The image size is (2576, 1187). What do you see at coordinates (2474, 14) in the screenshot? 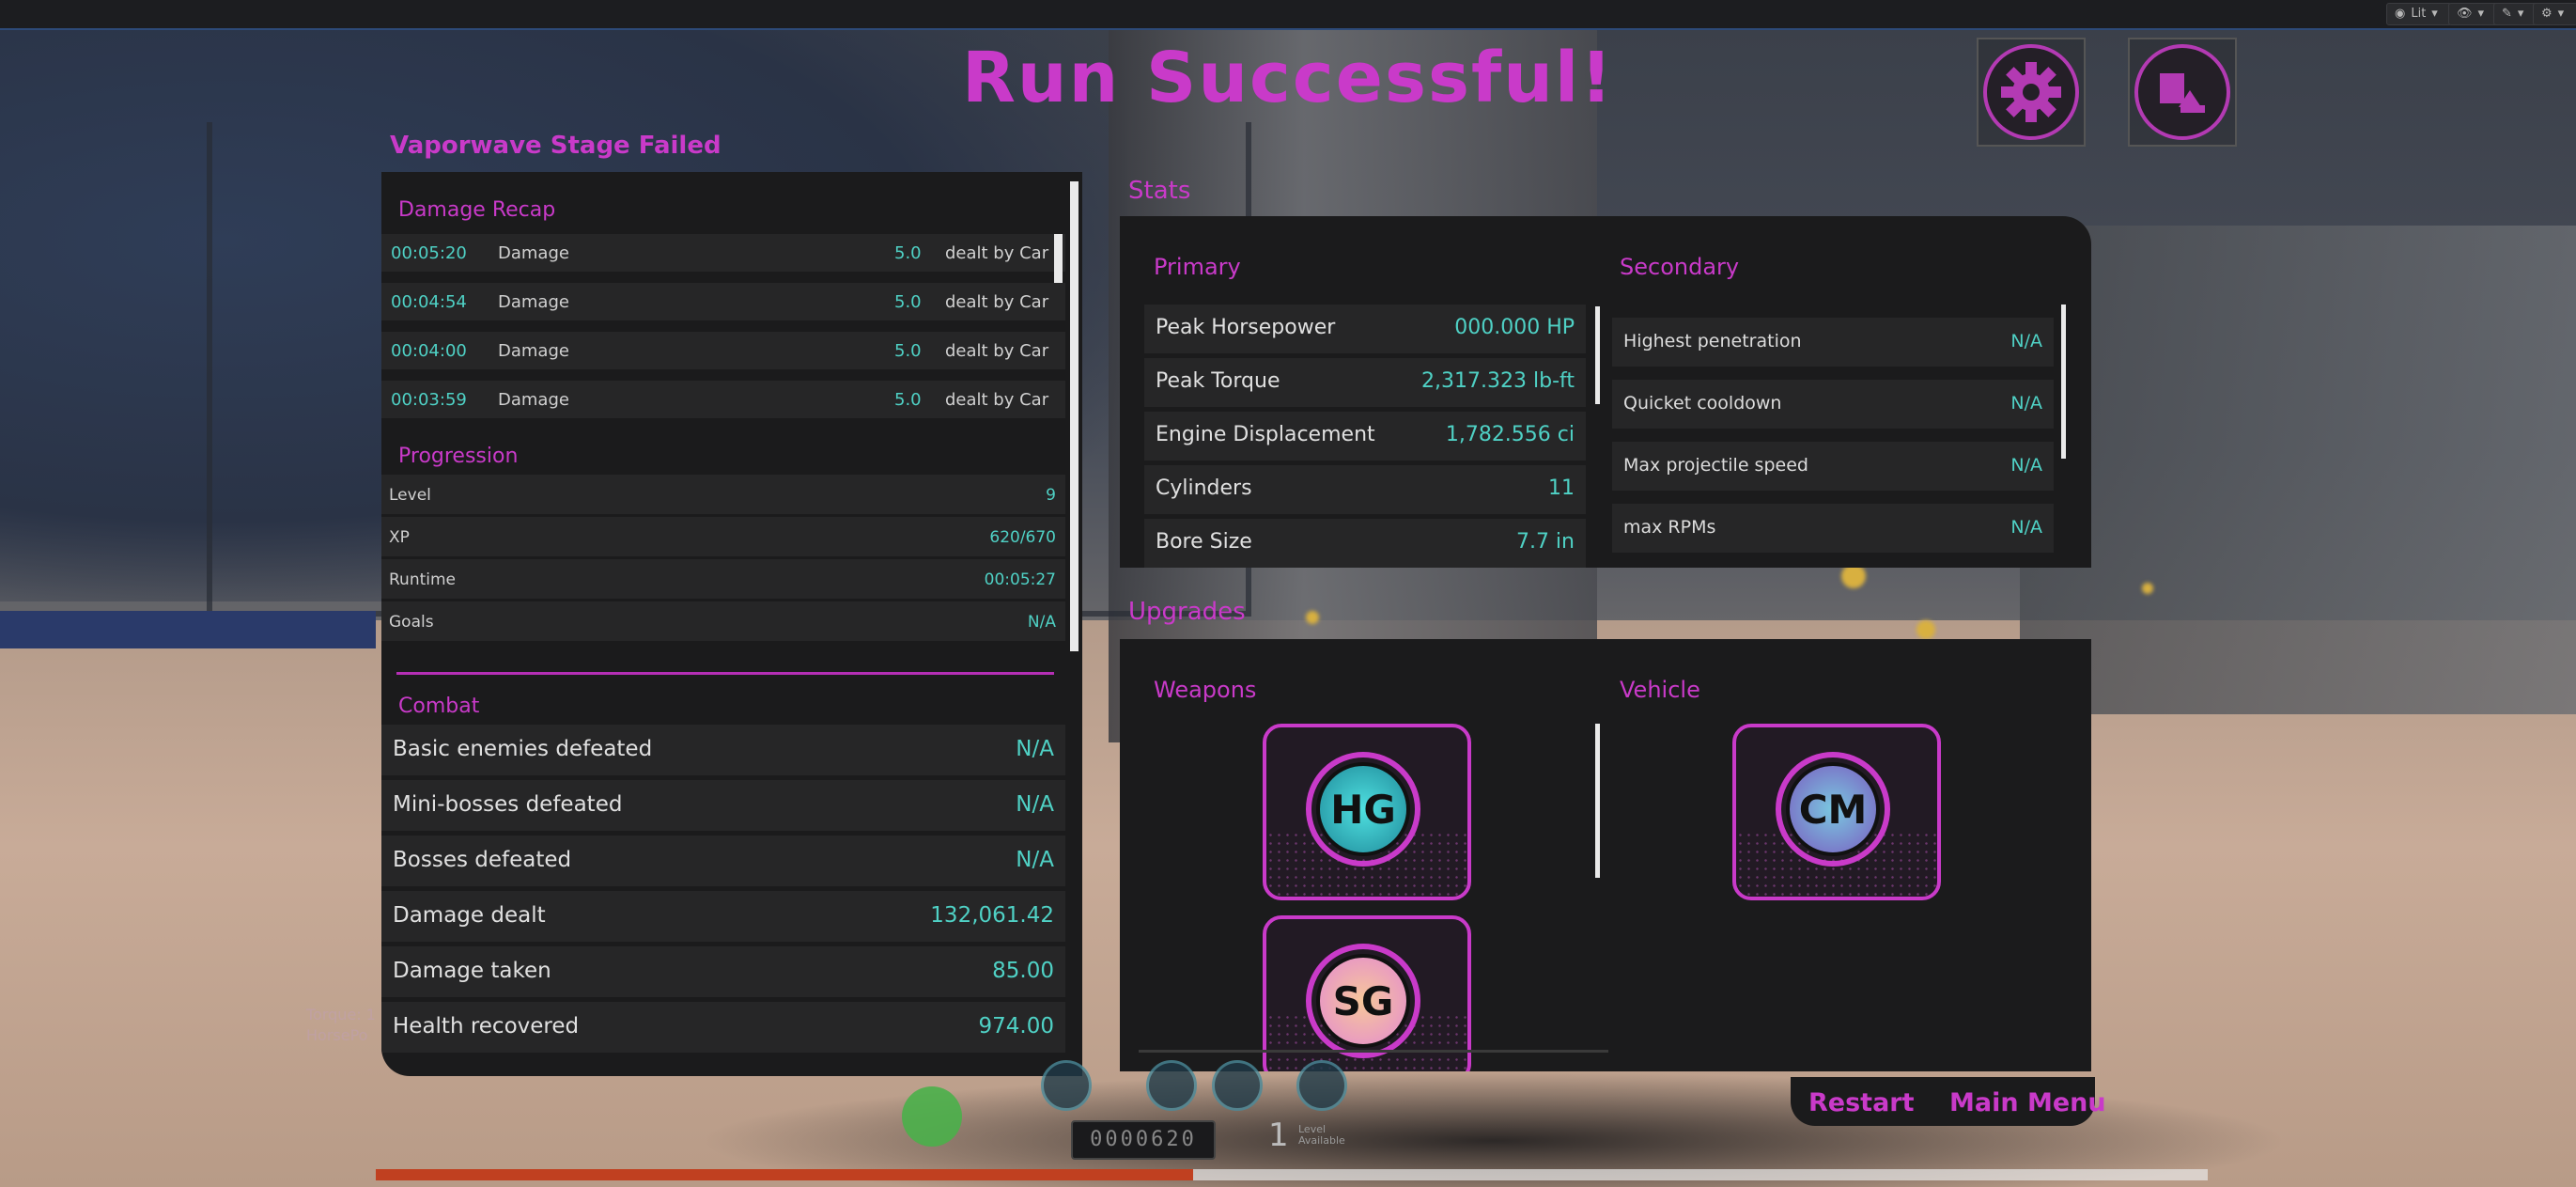
I see `visibility-dropdown: 👁 ▾` at bounding box center [2474, 14].